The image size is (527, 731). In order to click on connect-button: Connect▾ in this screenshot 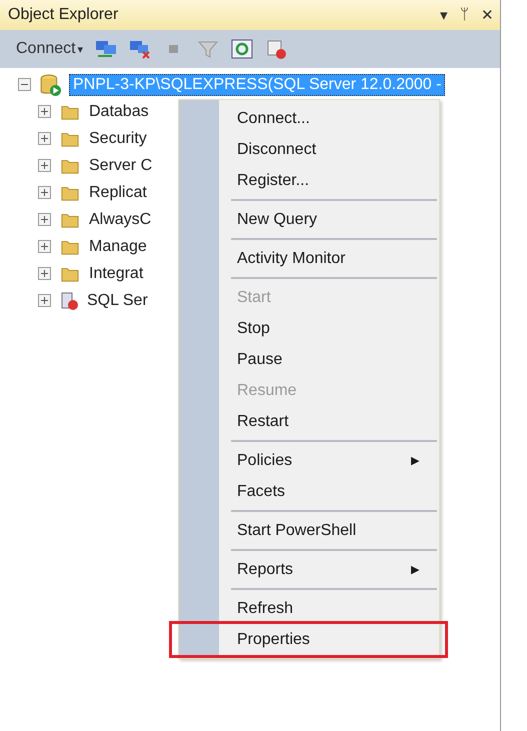, I will do `click(50, 49)`.